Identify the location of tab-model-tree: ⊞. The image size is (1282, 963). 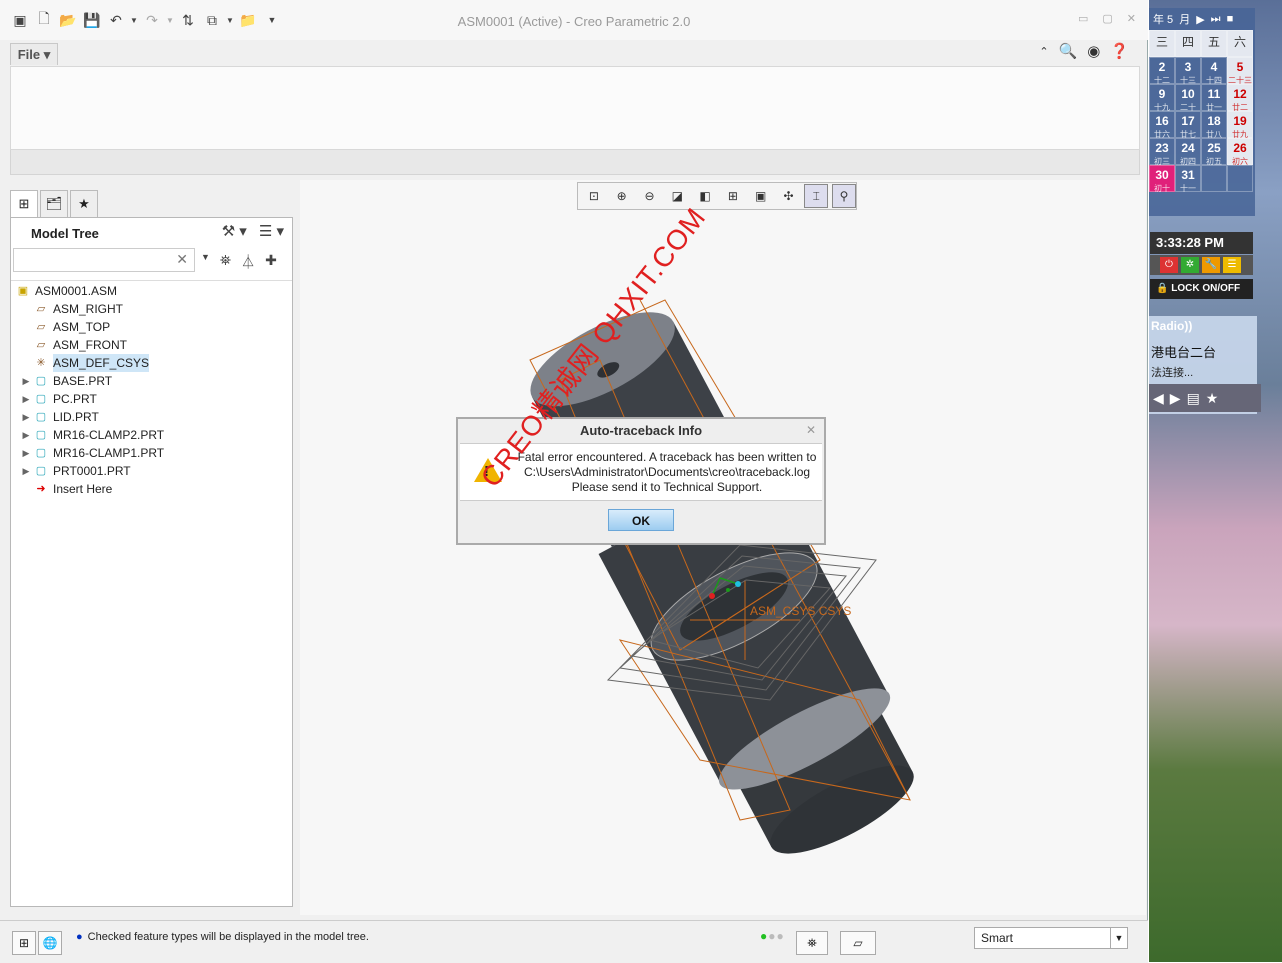
(24, 204).